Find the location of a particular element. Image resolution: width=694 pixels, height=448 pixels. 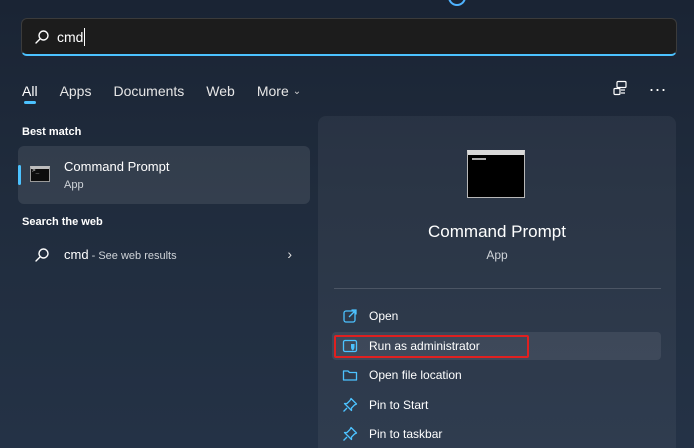

best-match-result: Command Prompt App is located at coordinates (164, 175).